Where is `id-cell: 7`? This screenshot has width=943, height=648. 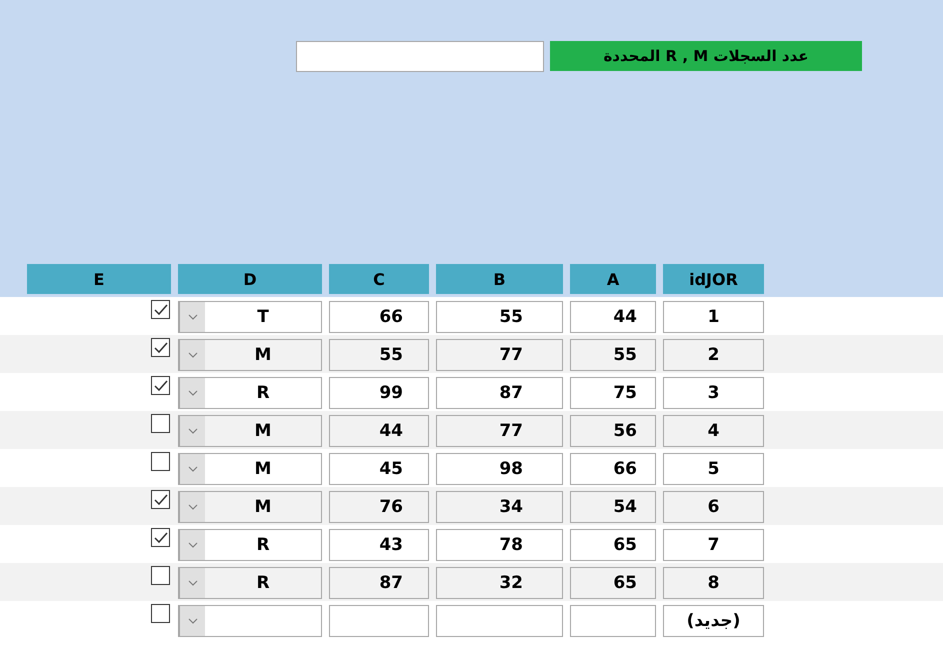
id-cell: 7 is located at coordinates (713, 545).